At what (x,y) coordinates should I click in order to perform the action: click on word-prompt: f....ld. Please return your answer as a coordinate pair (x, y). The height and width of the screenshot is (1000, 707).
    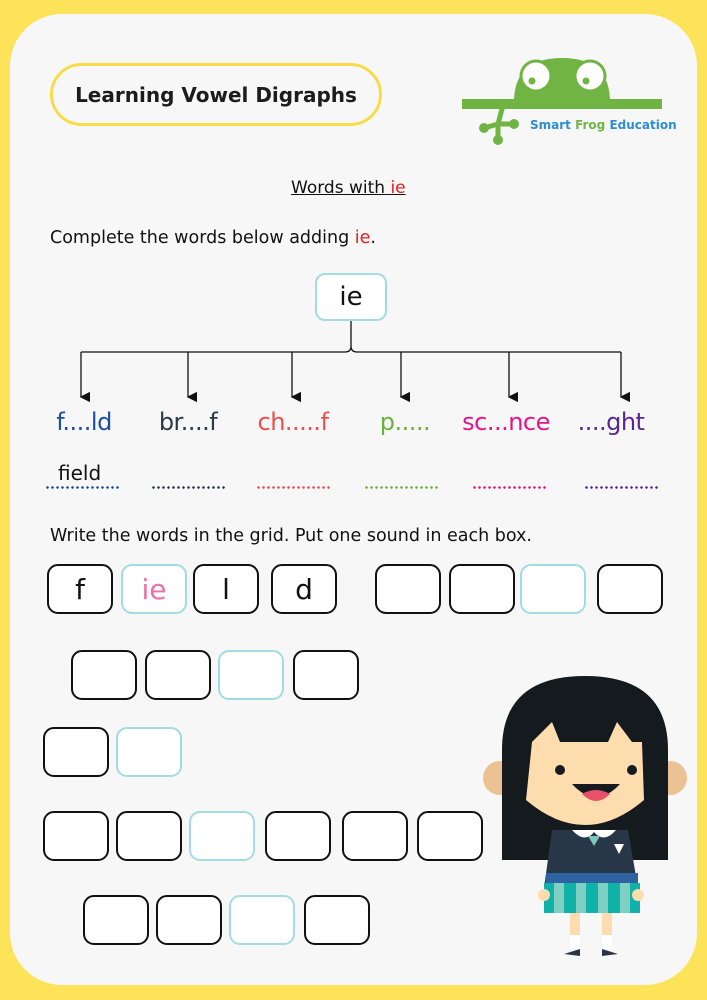
    Looking at the image, I should click on (84, 422).